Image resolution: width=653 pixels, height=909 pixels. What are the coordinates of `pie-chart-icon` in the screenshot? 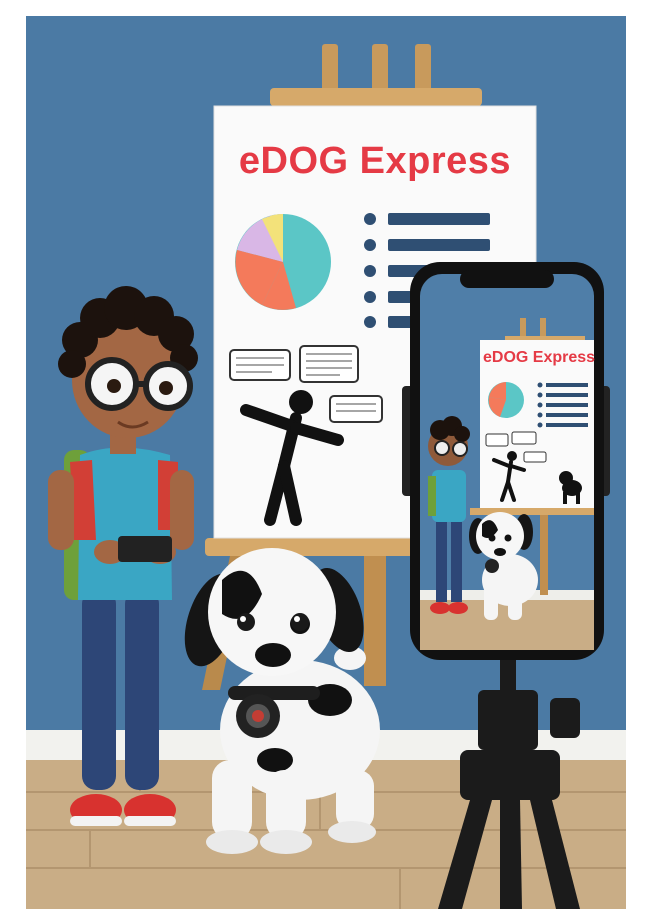 It's located at (283, 262).